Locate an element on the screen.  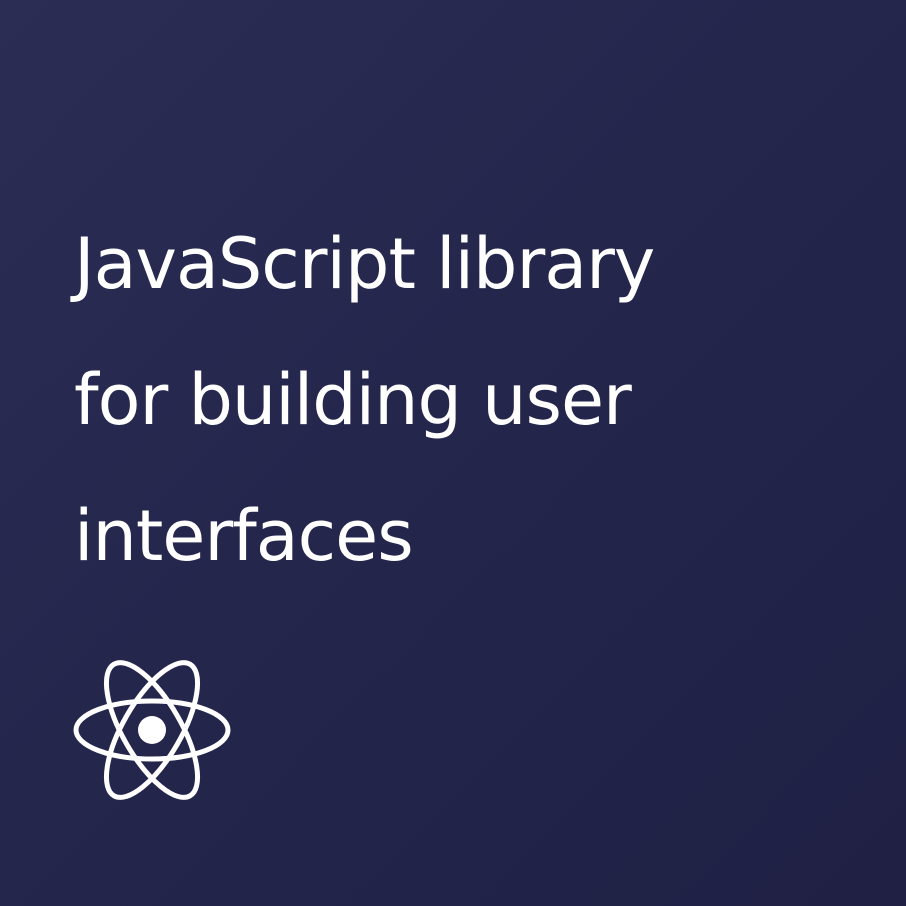
react-atom-icon is located at coordinates (152, 730).